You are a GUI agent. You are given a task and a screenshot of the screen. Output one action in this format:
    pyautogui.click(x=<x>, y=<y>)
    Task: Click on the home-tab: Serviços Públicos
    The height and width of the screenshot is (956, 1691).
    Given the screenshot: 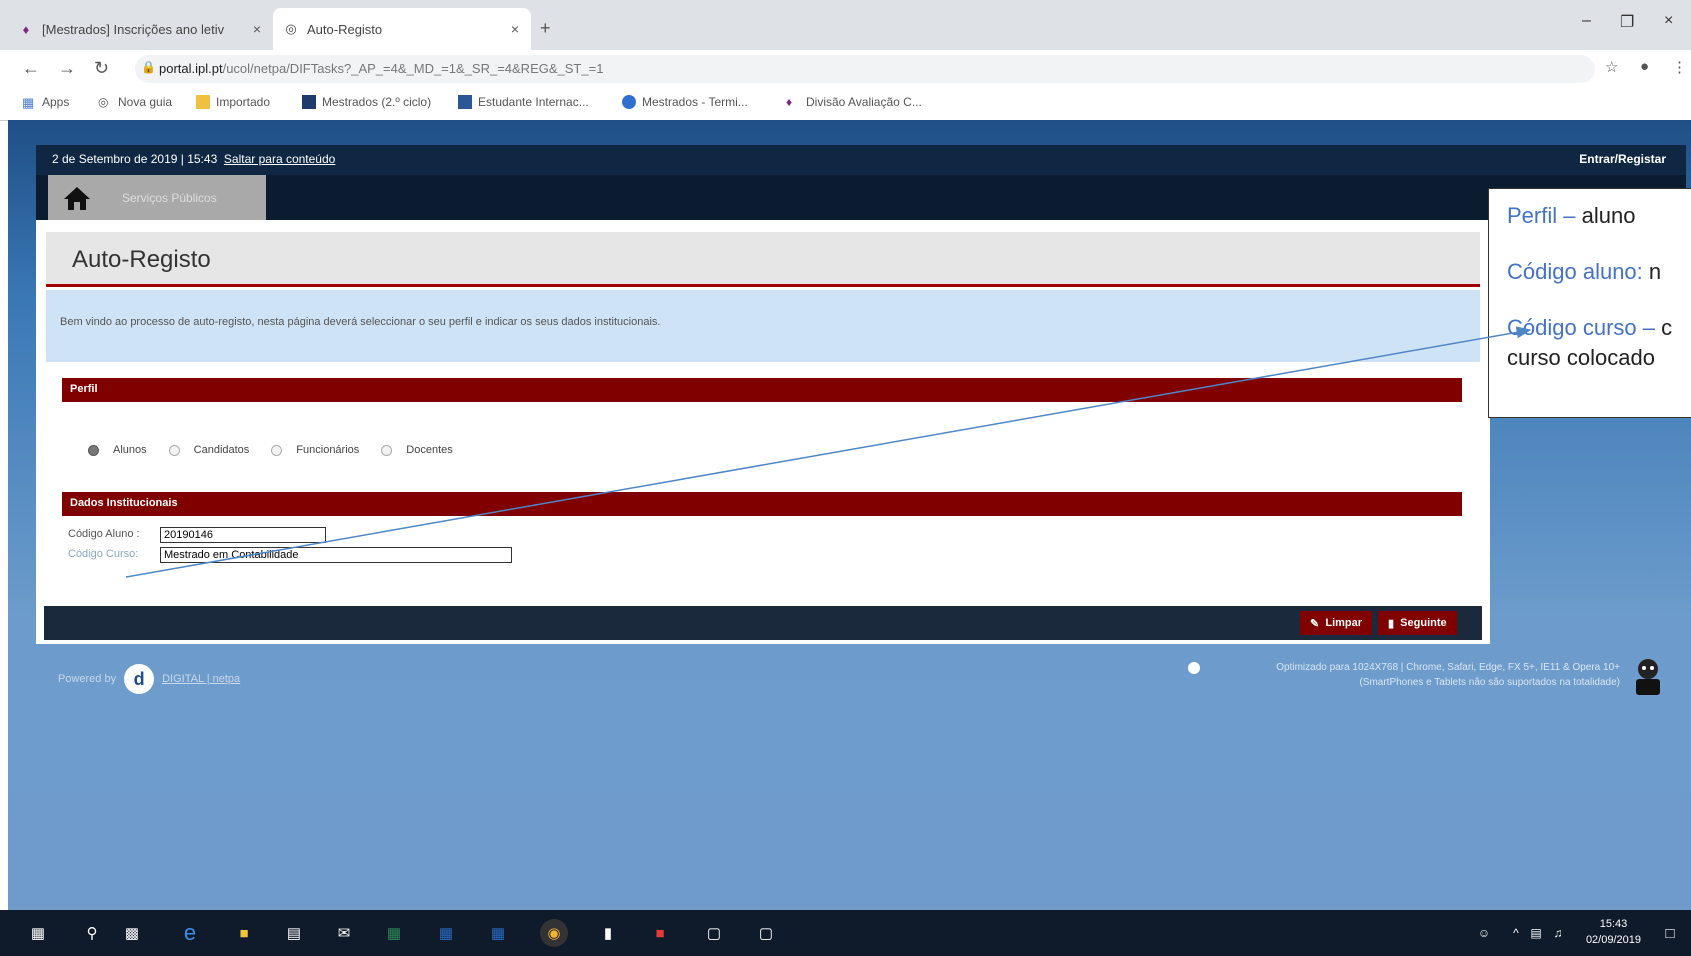 What is the action you would take?
    pyautogui.click(x=157, y=197)
    